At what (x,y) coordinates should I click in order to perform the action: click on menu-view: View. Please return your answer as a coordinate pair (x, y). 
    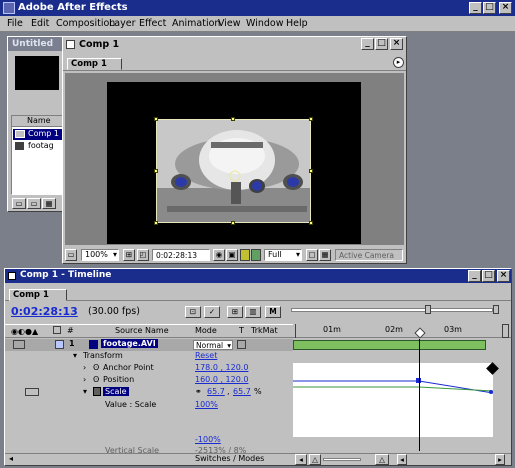
    Looking at the image, I should click on (229, 23).